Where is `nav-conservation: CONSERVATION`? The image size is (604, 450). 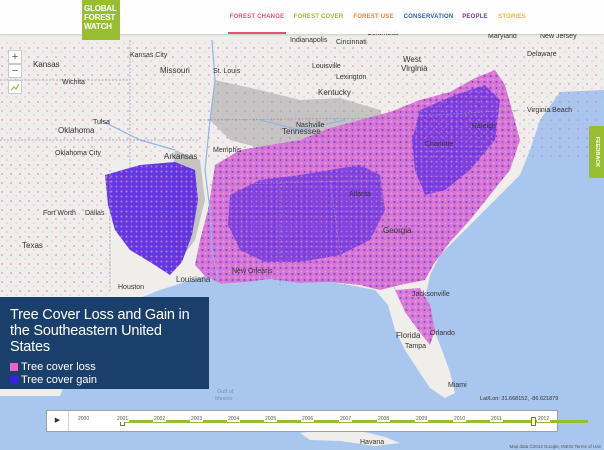
nav-conservation: CONSERVATION is located at coordinates (428, 17).